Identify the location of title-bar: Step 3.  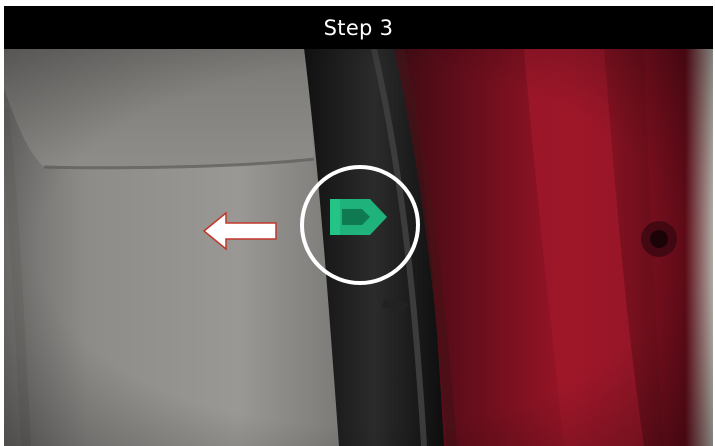
(358, 27).